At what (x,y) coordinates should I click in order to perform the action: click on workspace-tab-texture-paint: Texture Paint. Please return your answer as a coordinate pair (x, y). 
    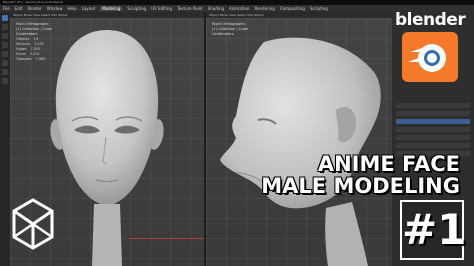
    Looking at the image, I should click on (190, 8).